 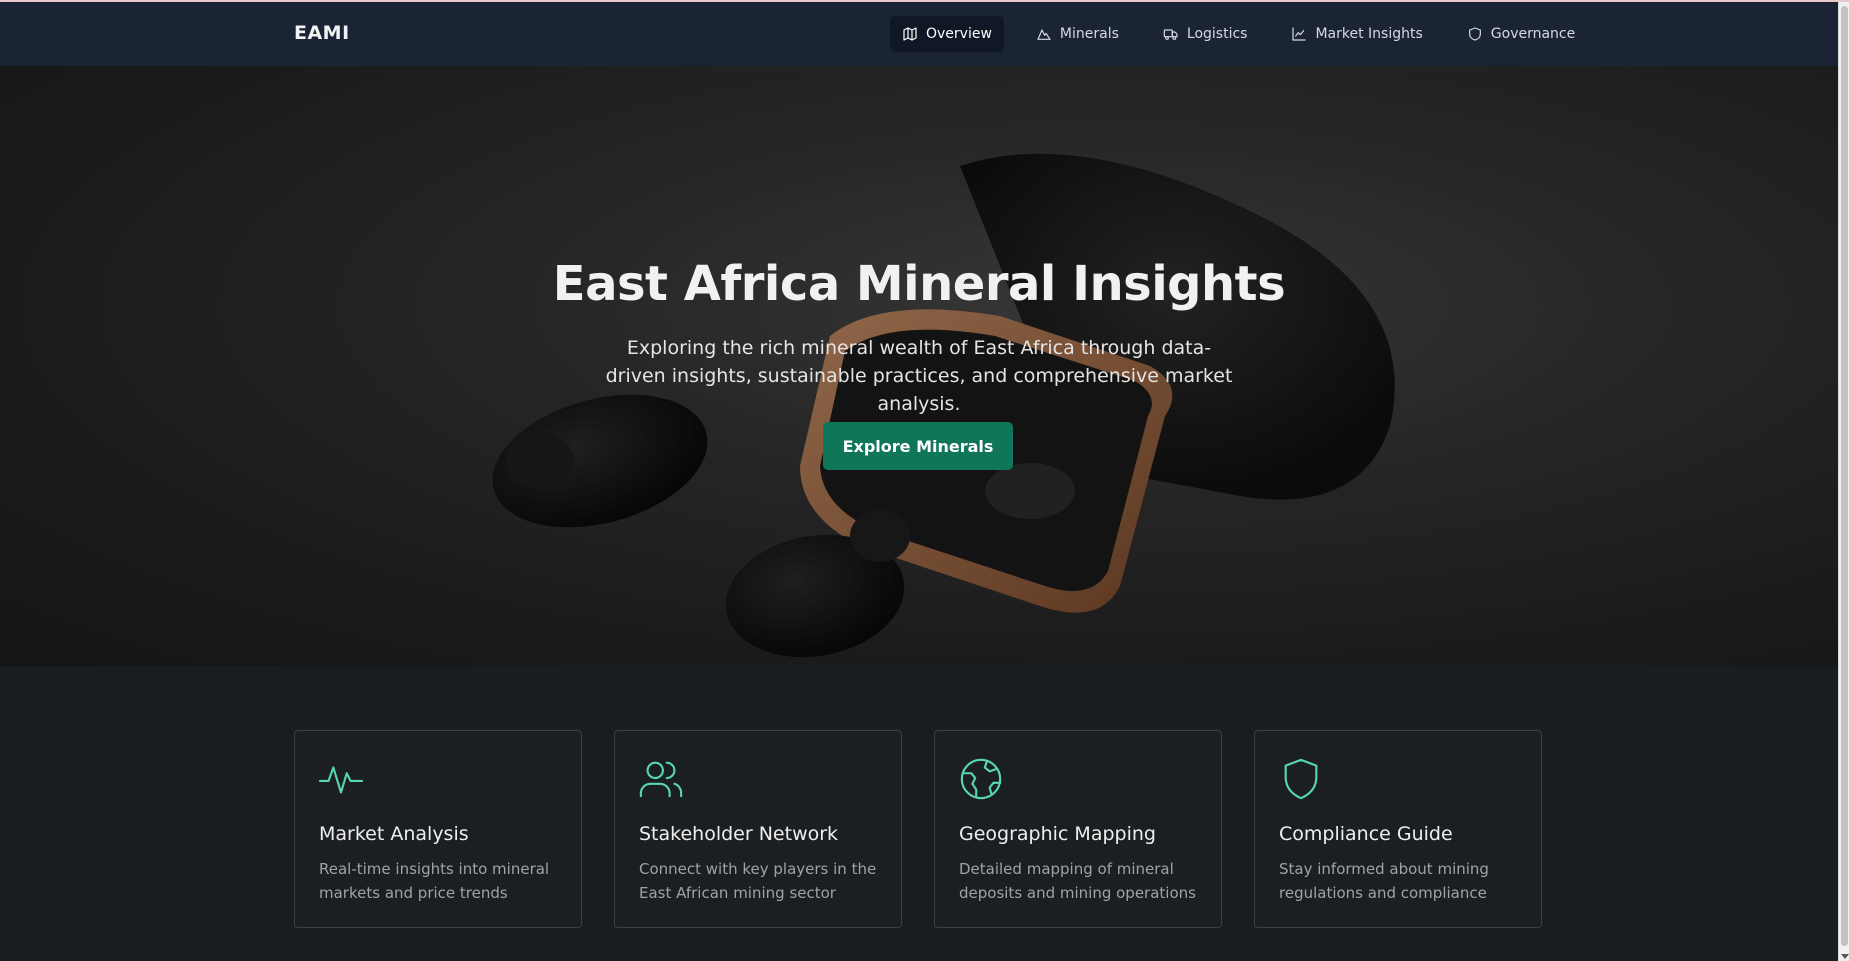 What do you see at coordinates (1845, 956) in the screenshot?
I see `scroll-down-arrow-icon` at bounding box center [1845, 956].